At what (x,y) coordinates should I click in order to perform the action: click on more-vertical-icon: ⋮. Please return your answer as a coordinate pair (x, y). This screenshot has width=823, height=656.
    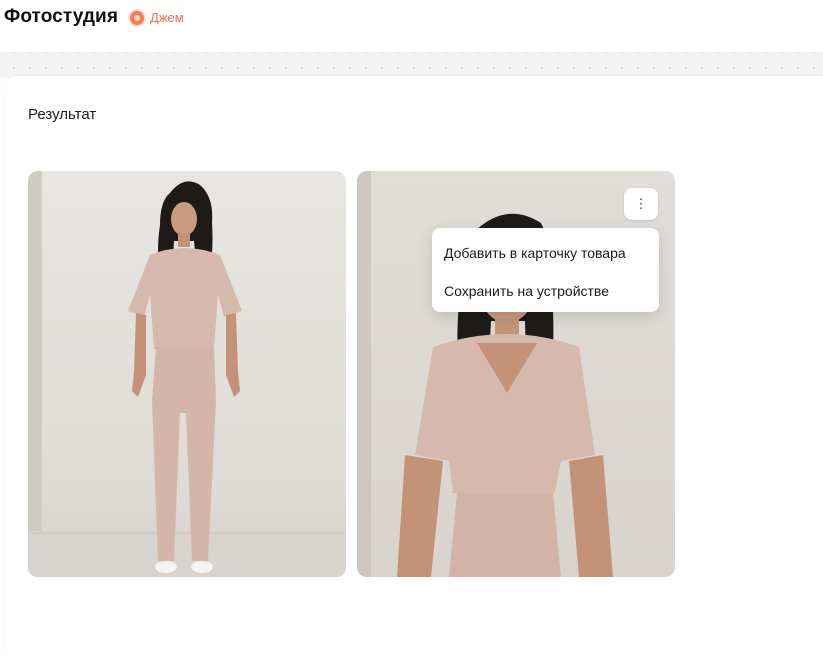
    Looking at the image, I should click on (641, 203).